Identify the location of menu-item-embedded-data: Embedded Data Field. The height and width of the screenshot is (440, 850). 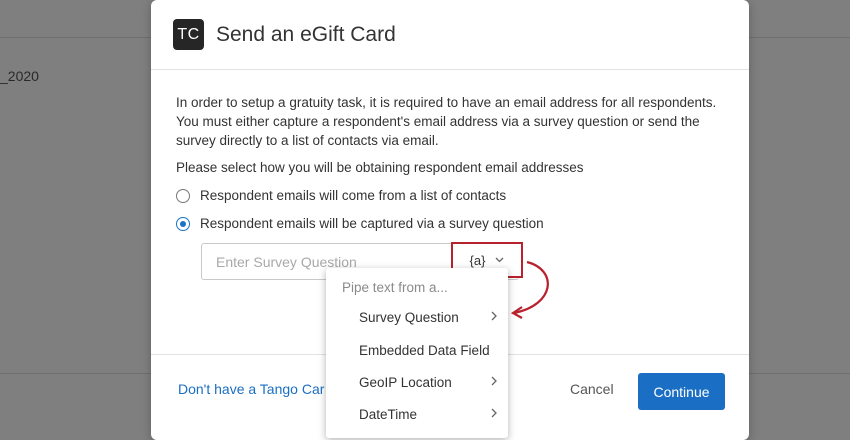
(429, 350).